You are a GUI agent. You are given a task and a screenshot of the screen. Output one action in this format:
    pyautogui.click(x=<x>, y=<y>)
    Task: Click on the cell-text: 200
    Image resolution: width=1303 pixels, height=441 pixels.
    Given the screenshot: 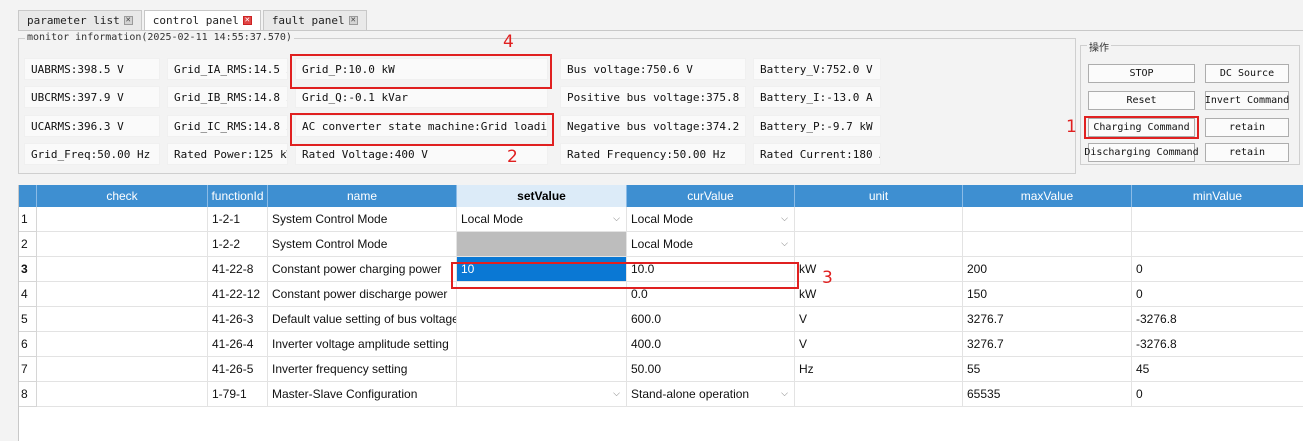 What is the action you would take?
    pyautogui.click(x=977, y=269)
    